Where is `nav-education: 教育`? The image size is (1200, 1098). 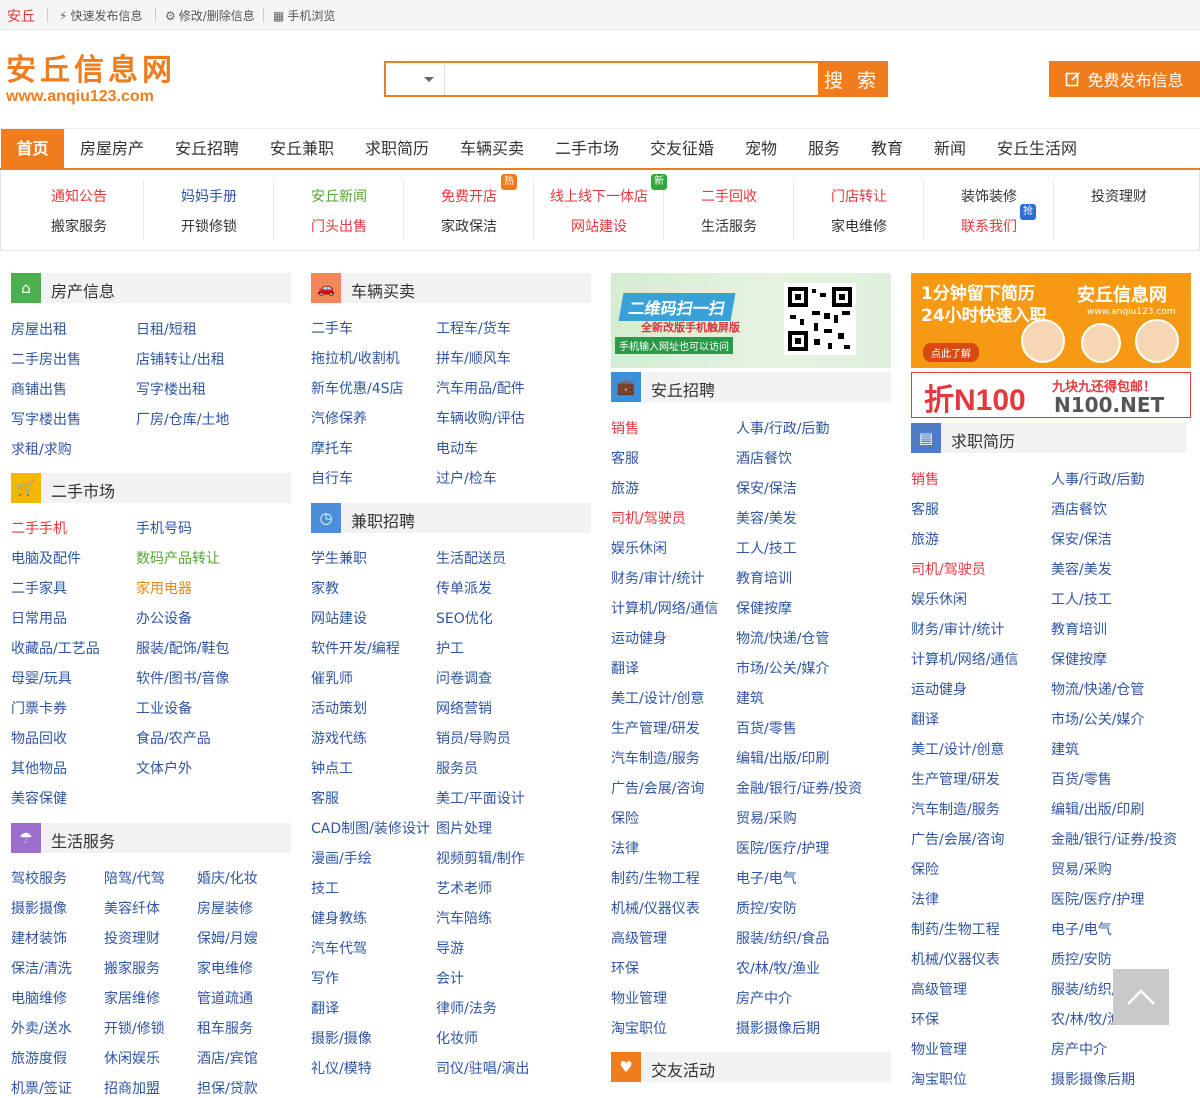
nav-education: 教育 is located at coordinates (887, 149).